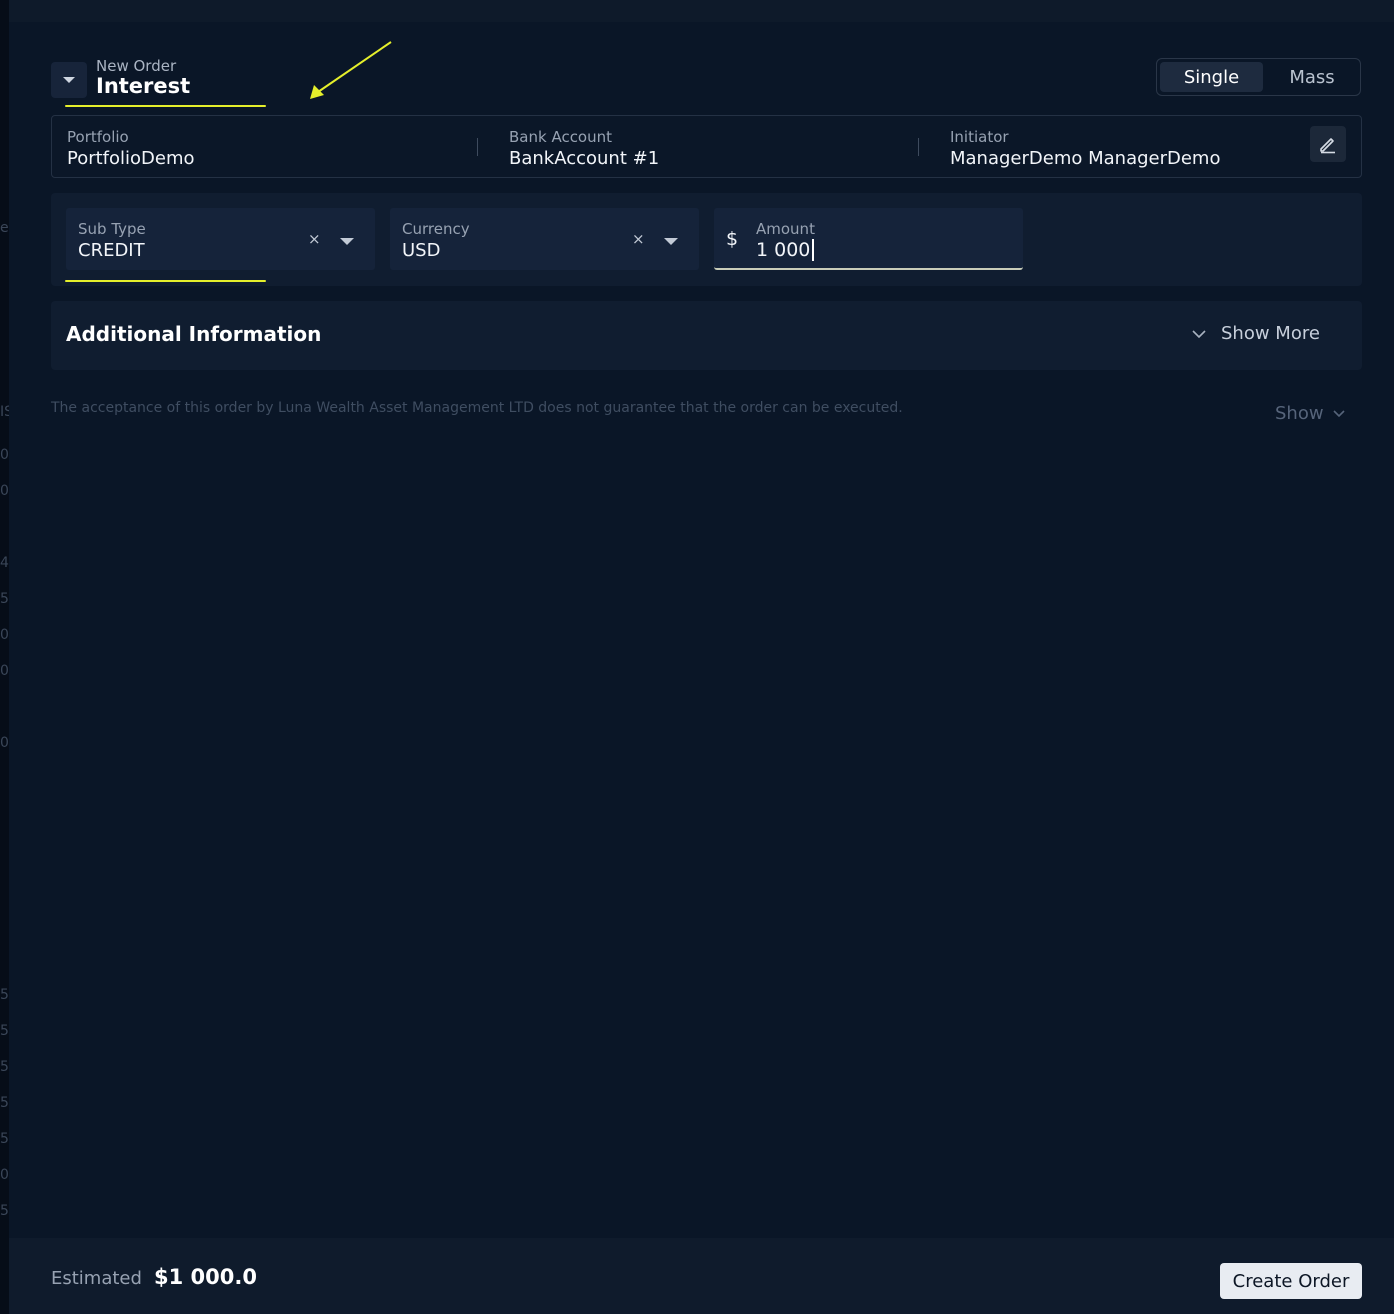  What do you see at coordinates (1085, 158) in the screenshot?
I see `initiator-value: ManagerDemo ManagerDemo` at bounding box center [1085, 158].